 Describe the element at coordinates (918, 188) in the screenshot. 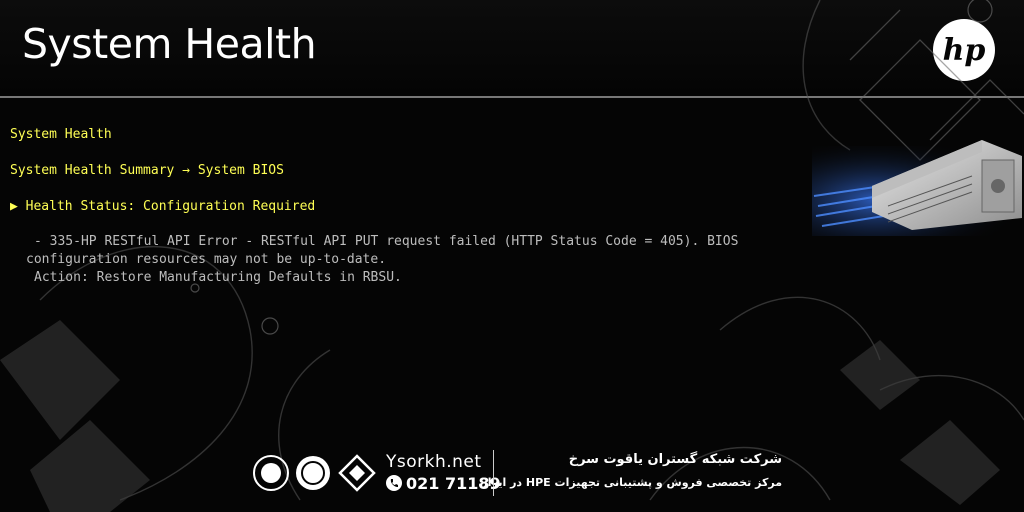

I see `server-image` at that location.